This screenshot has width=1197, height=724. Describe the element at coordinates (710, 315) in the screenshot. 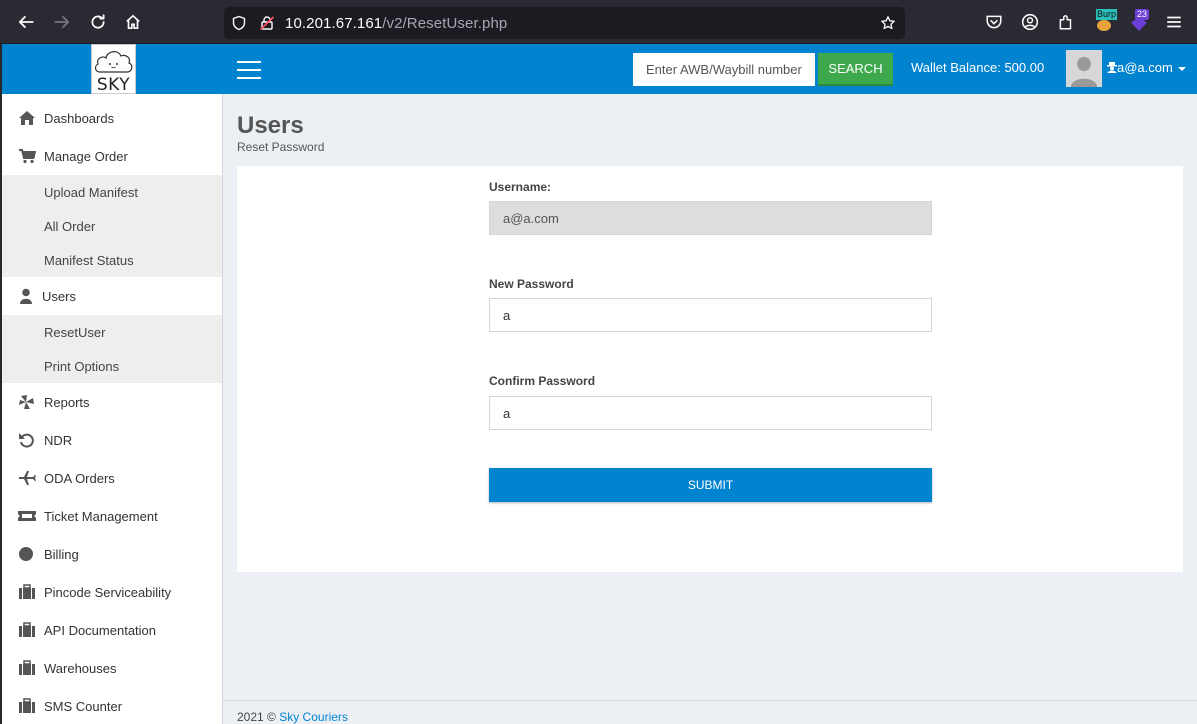

I see `new-password-field` at that location.